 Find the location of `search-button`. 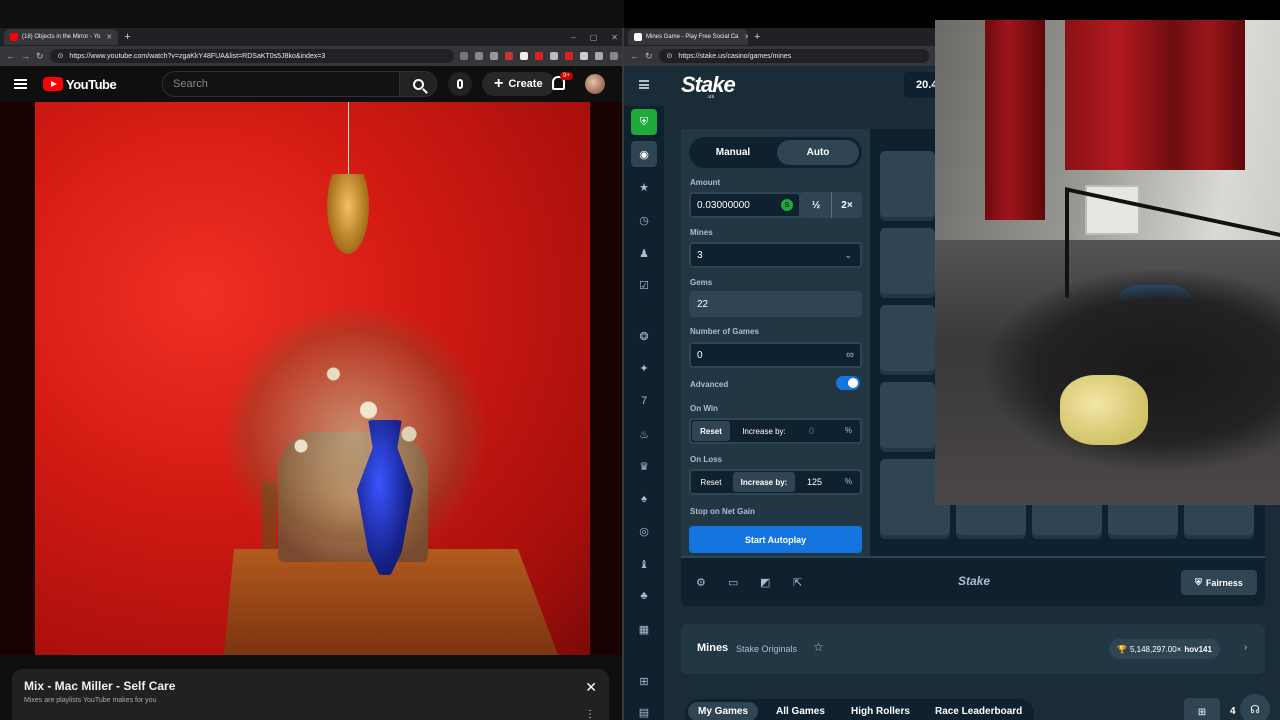

search-button is located at coordinates (418, 84).